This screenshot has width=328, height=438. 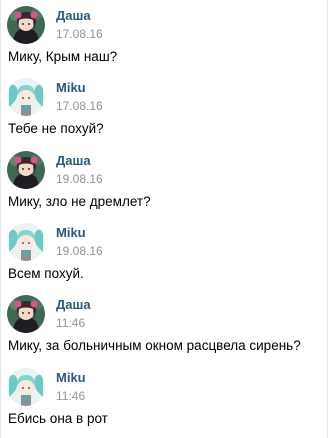 What do you see at coordinates (46, 273) in the screenshot?
I see `message-text: Всем похуй.` at bounding box center [46, 273].